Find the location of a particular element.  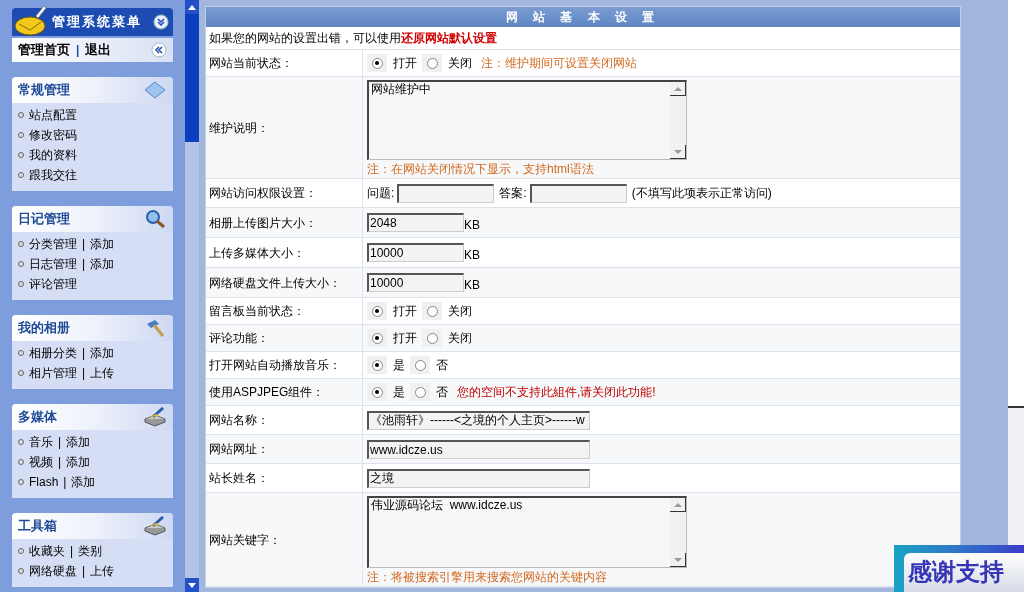

text-area: 网站维护中 is located at coordinates (527, 120).